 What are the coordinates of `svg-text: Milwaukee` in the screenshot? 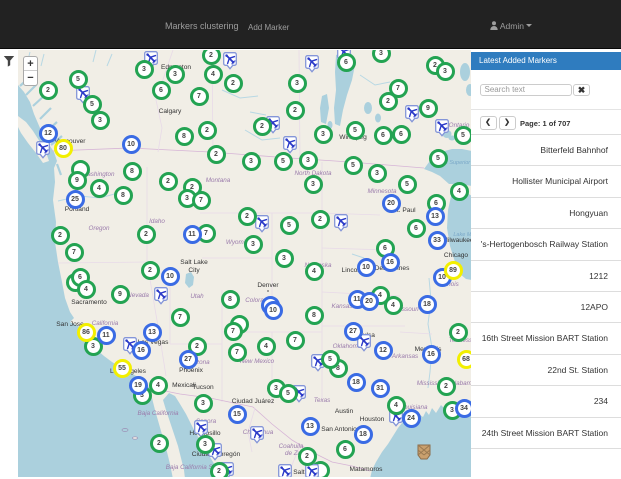 It's located at (457, 240).